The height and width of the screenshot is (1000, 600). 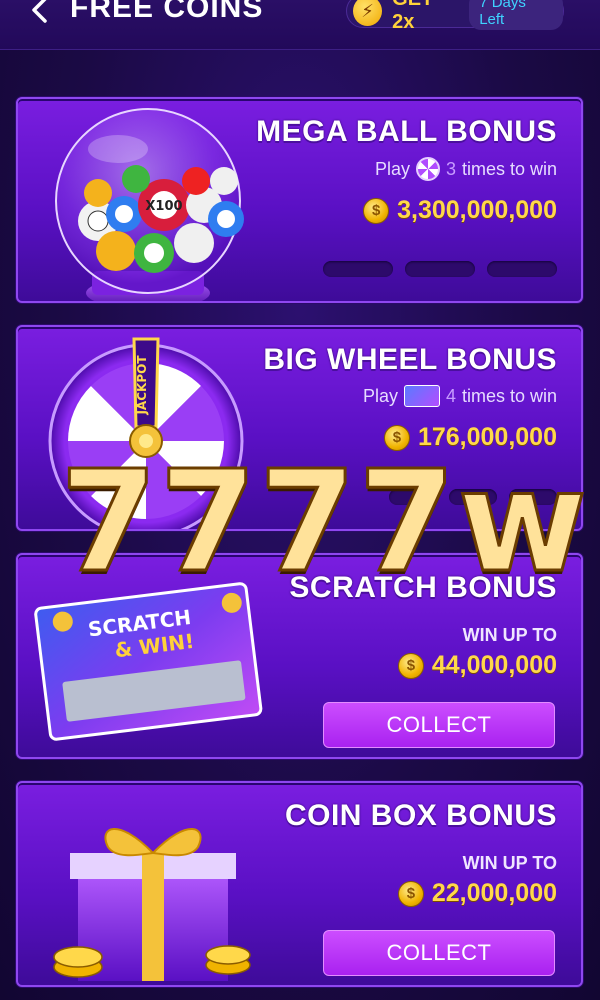 What do you see at coordinates (494, 893) in the screenshot?
I see `reward-amount: 22,000,000` at bounding box center [494, 893].